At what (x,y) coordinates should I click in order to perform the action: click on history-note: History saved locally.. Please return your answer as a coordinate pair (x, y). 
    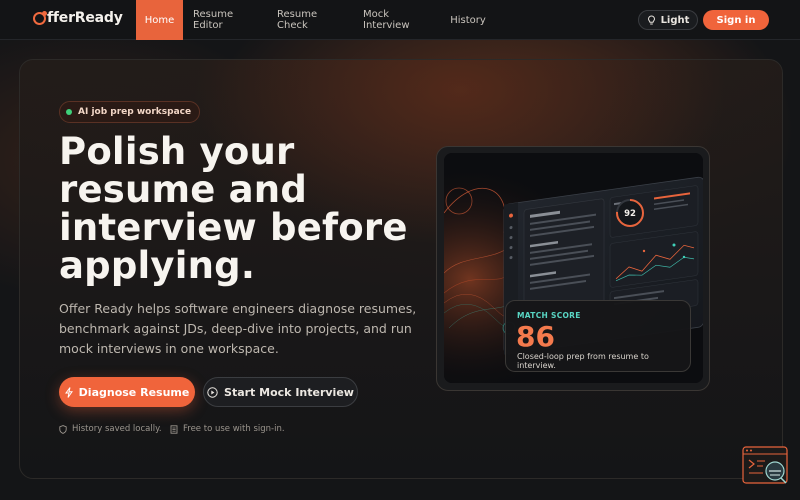
    Looking at the image, I should click on (110, 429).